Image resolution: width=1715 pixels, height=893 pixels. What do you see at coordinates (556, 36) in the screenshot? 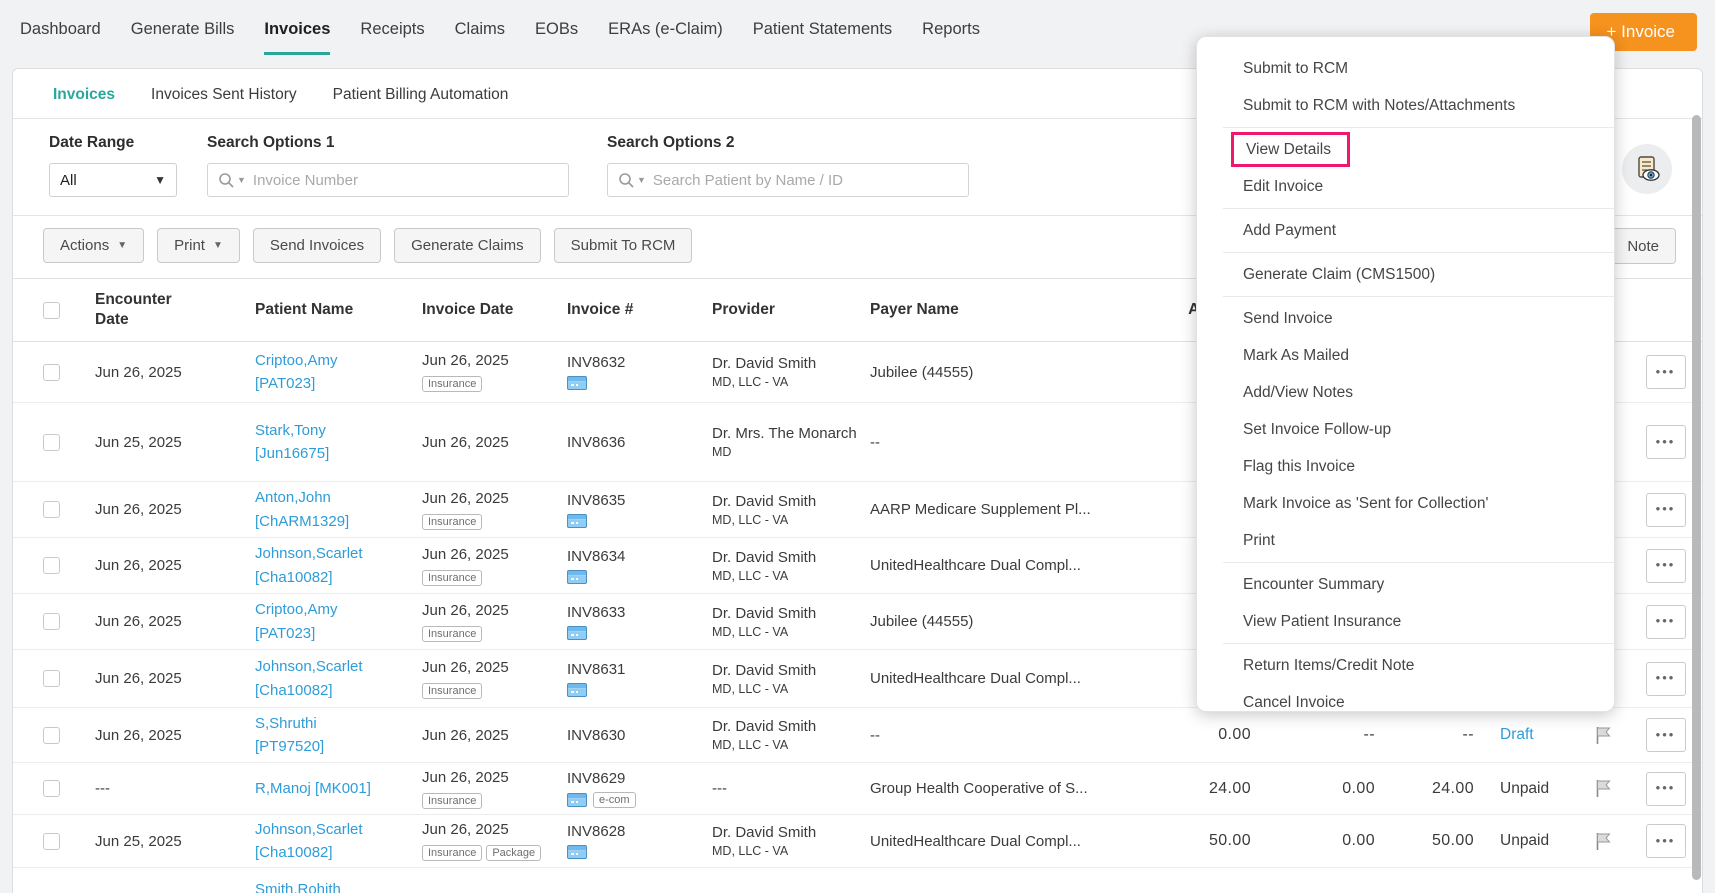
I see `nav-item-eobs: EOBs` at bounding box center [556, 36].